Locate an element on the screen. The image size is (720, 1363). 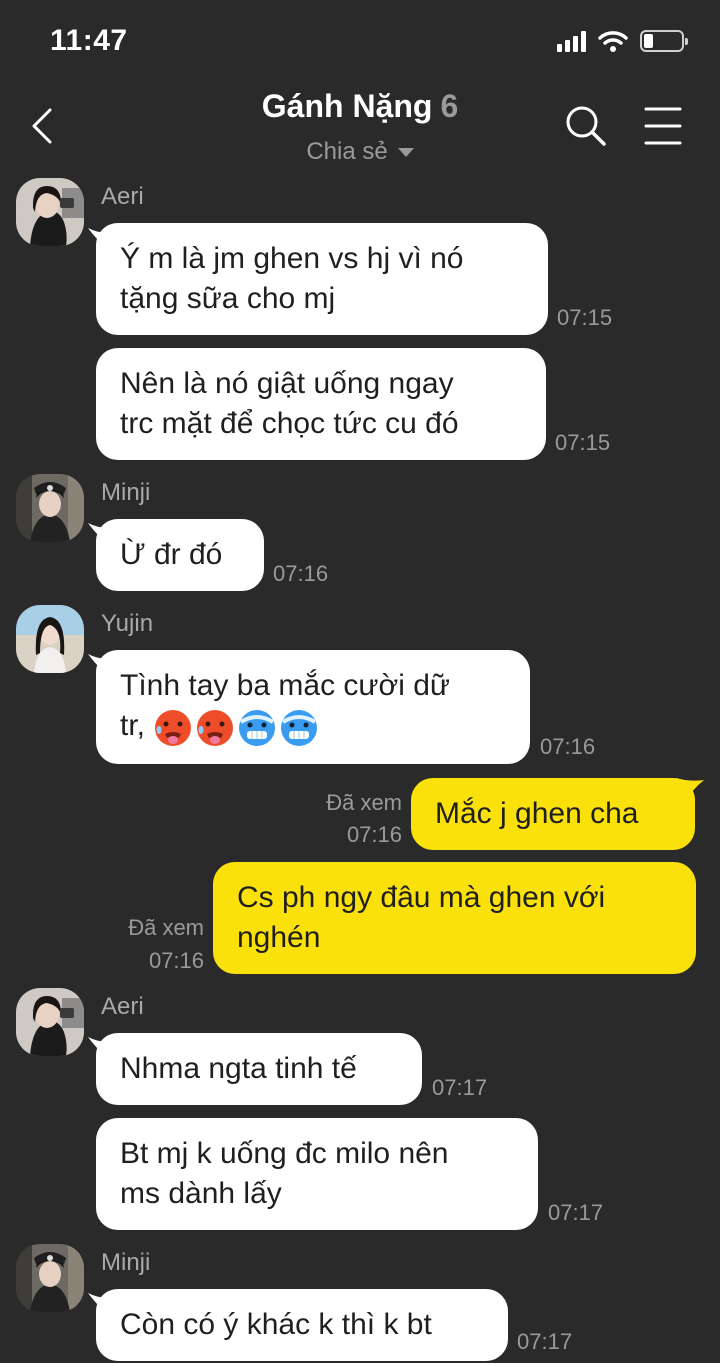
message-text: Còn có ý khác k thì k bt is located at coordinates (276, 1324).